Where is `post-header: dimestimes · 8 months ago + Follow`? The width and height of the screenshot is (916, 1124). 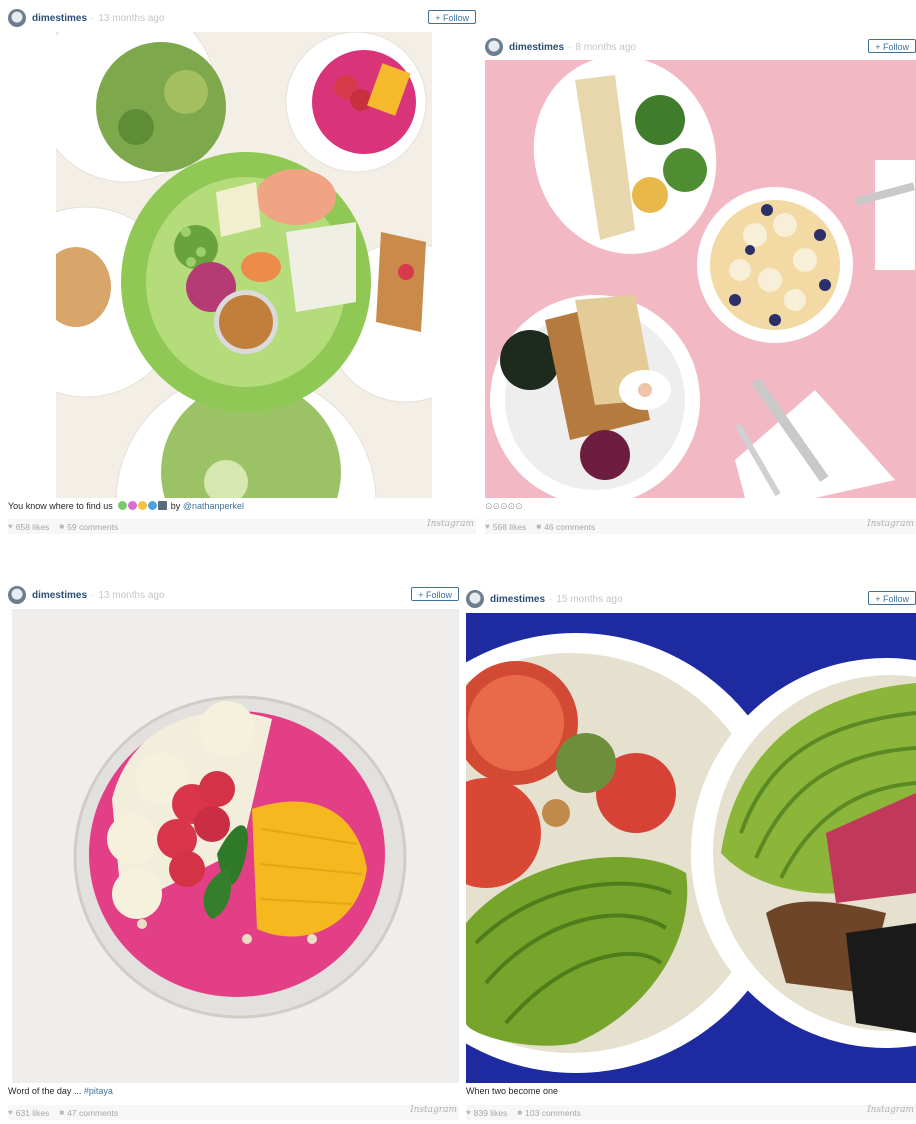
post-header: dimestimes · 8 months ago + Follow is located at coordinates (700, 47).